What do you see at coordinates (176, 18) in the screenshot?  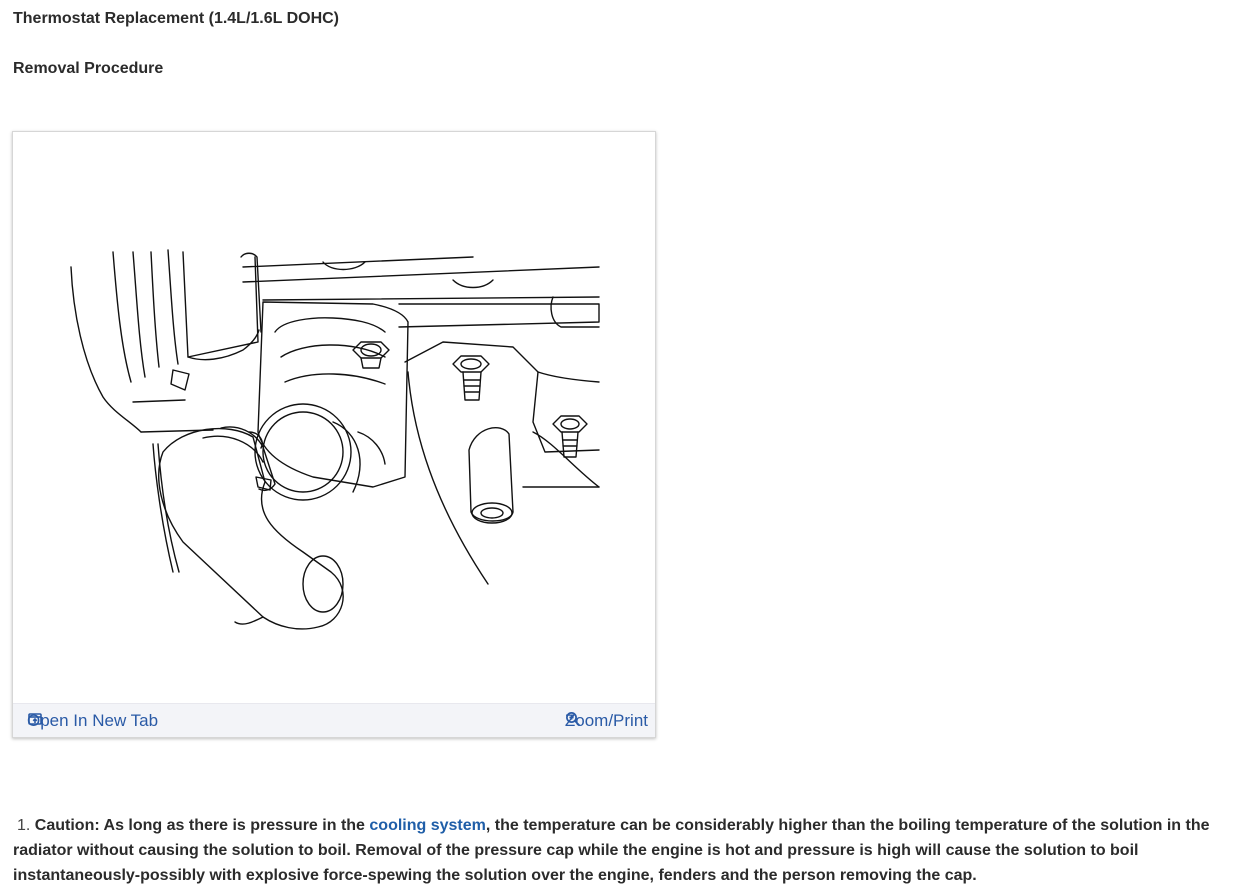 I see `page-title: Thermostat Replacement (1.4L/1.6L DOHC)` at bounding box center [176, 18].